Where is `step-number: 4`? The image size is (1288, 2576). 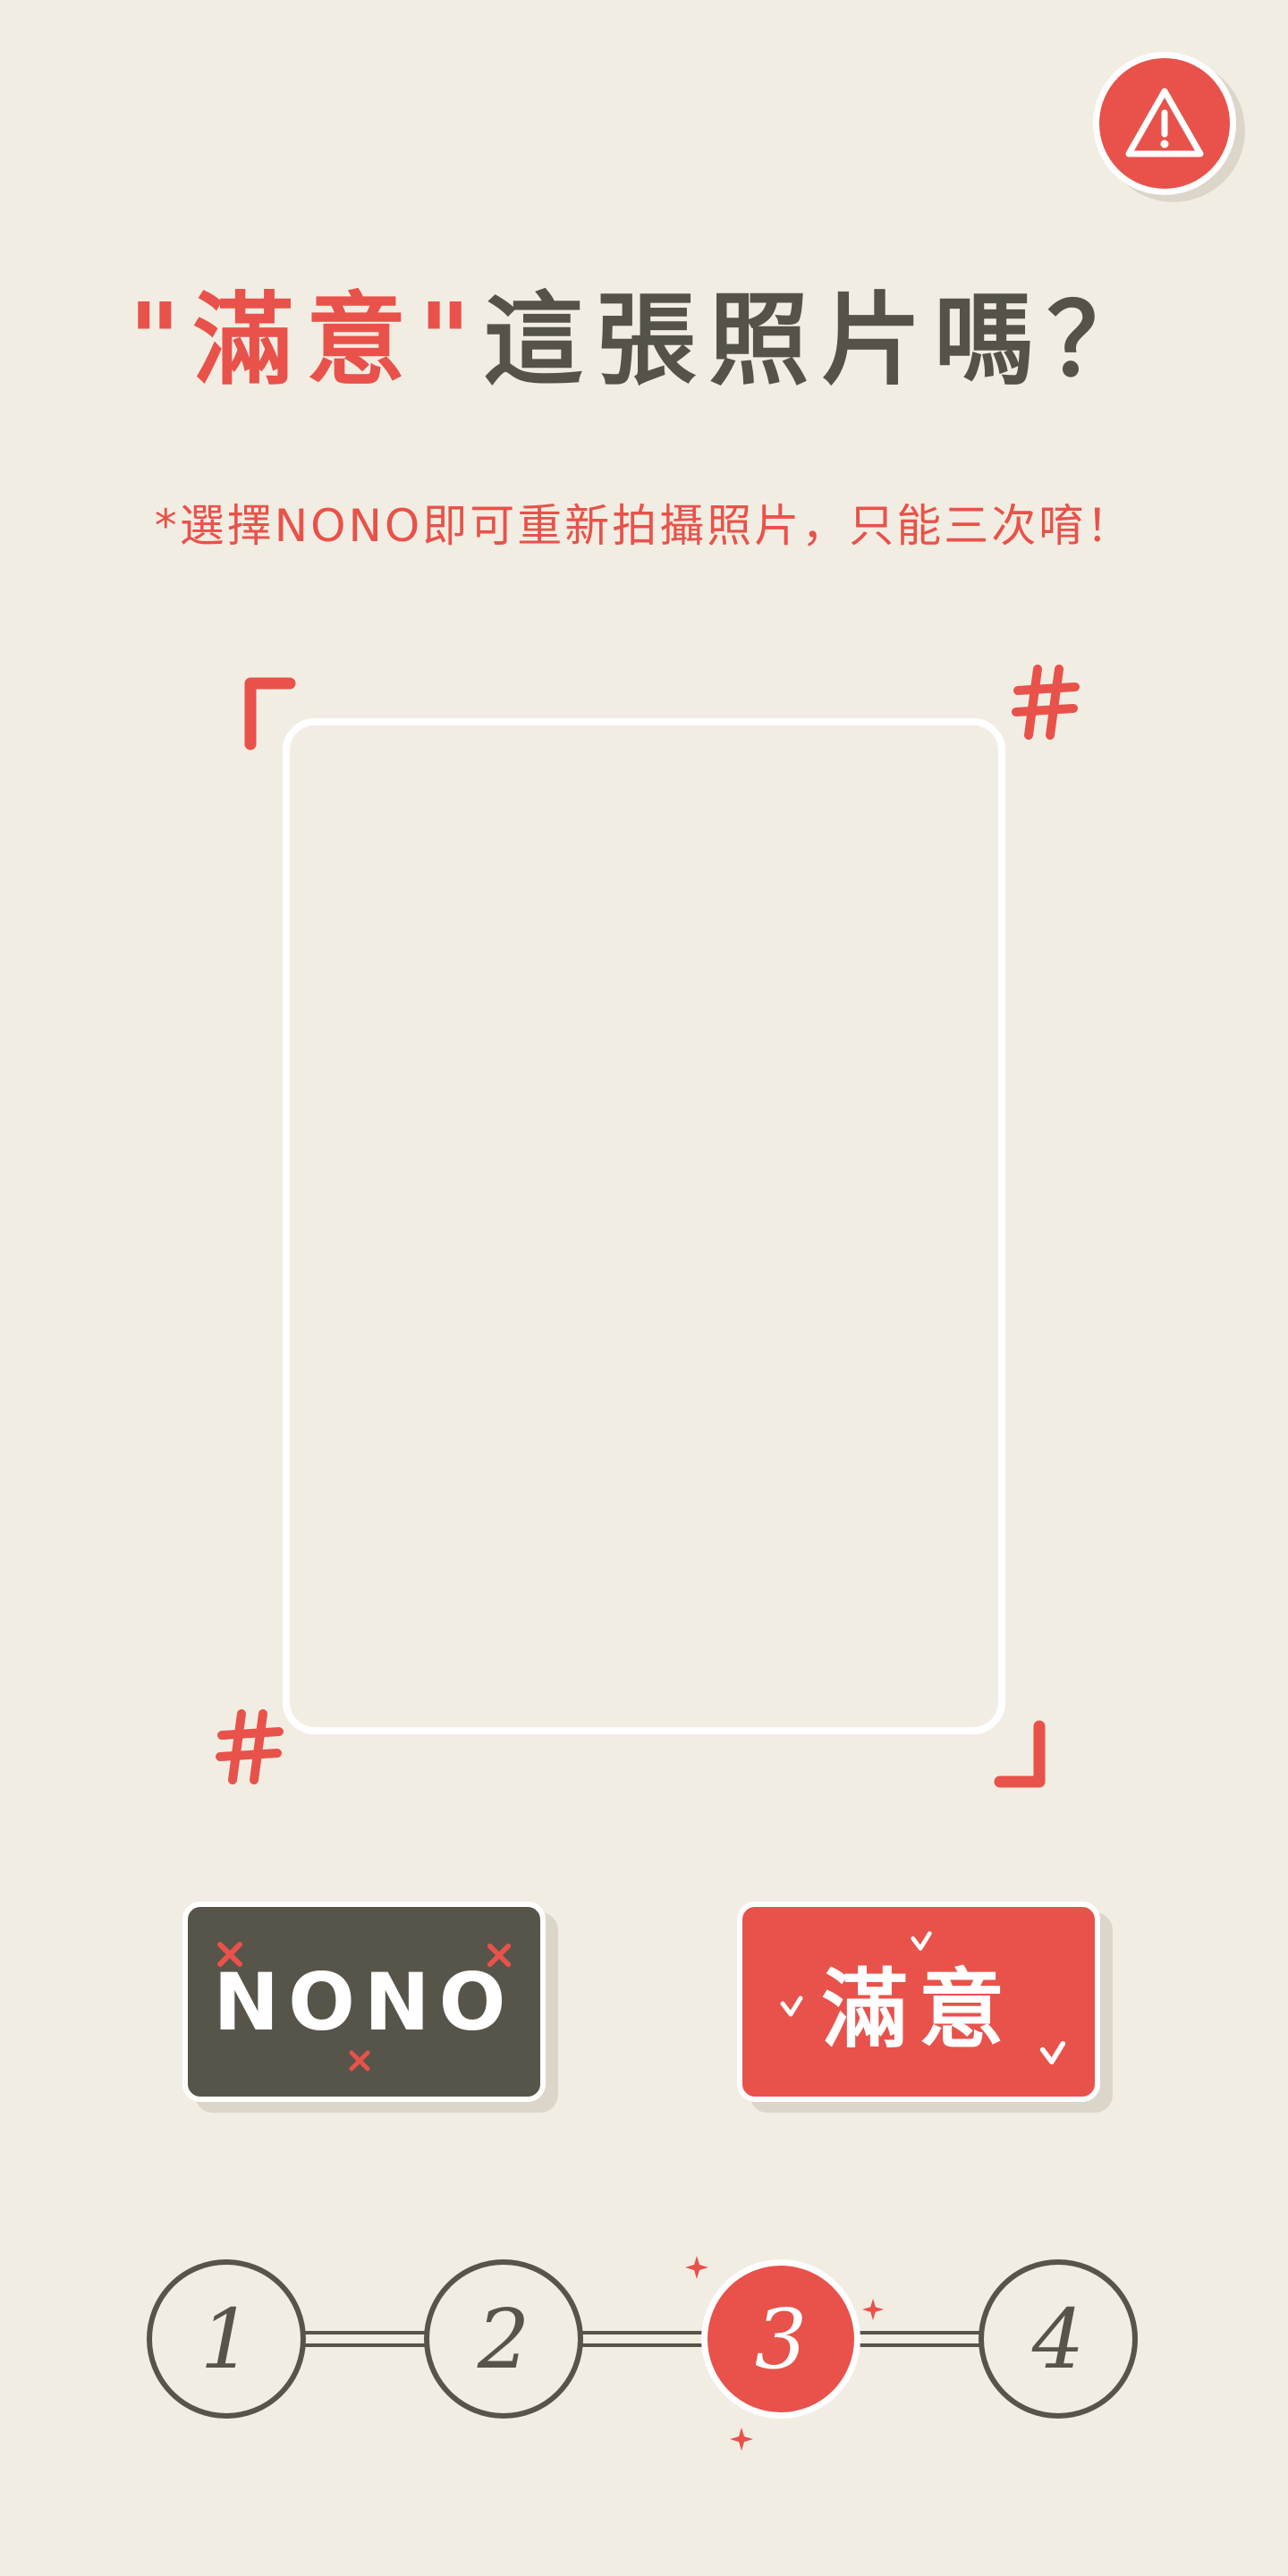 step-number: 4 is located at coordinates (1058, 2339).